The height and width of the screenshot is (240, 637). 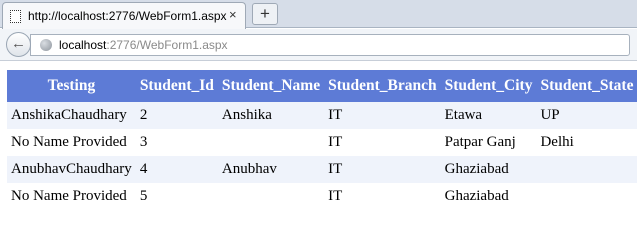 I want to click on table-row: AnubhavChaudhary 4 Anubhav IT Ghaziabad, so click(x=322, y=169).